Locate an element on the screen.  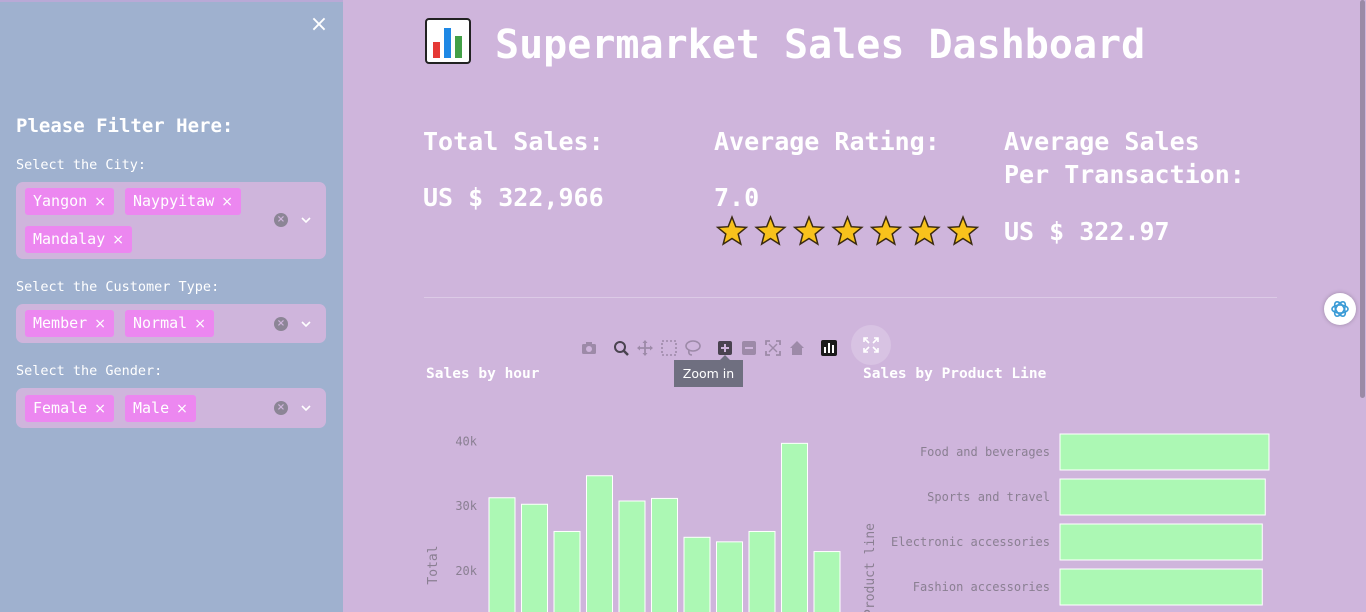
page-title-text: Supermarket Sales Dashboard is located at coordinates (820, 45).